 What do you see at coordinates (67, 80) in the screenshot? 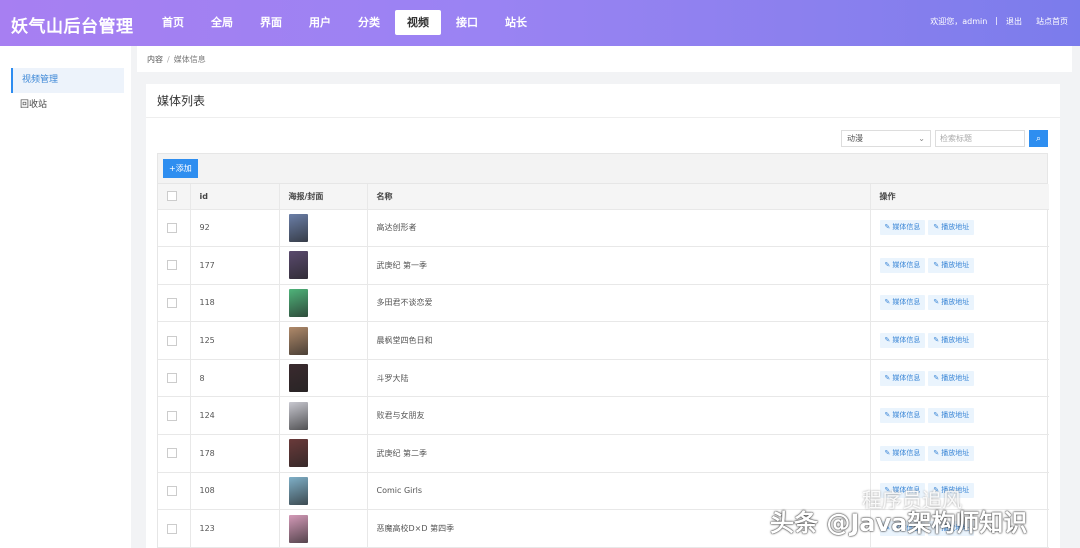
I see `sidebar-item-video-manage: 视频管理` at bounding box center [67, 80].